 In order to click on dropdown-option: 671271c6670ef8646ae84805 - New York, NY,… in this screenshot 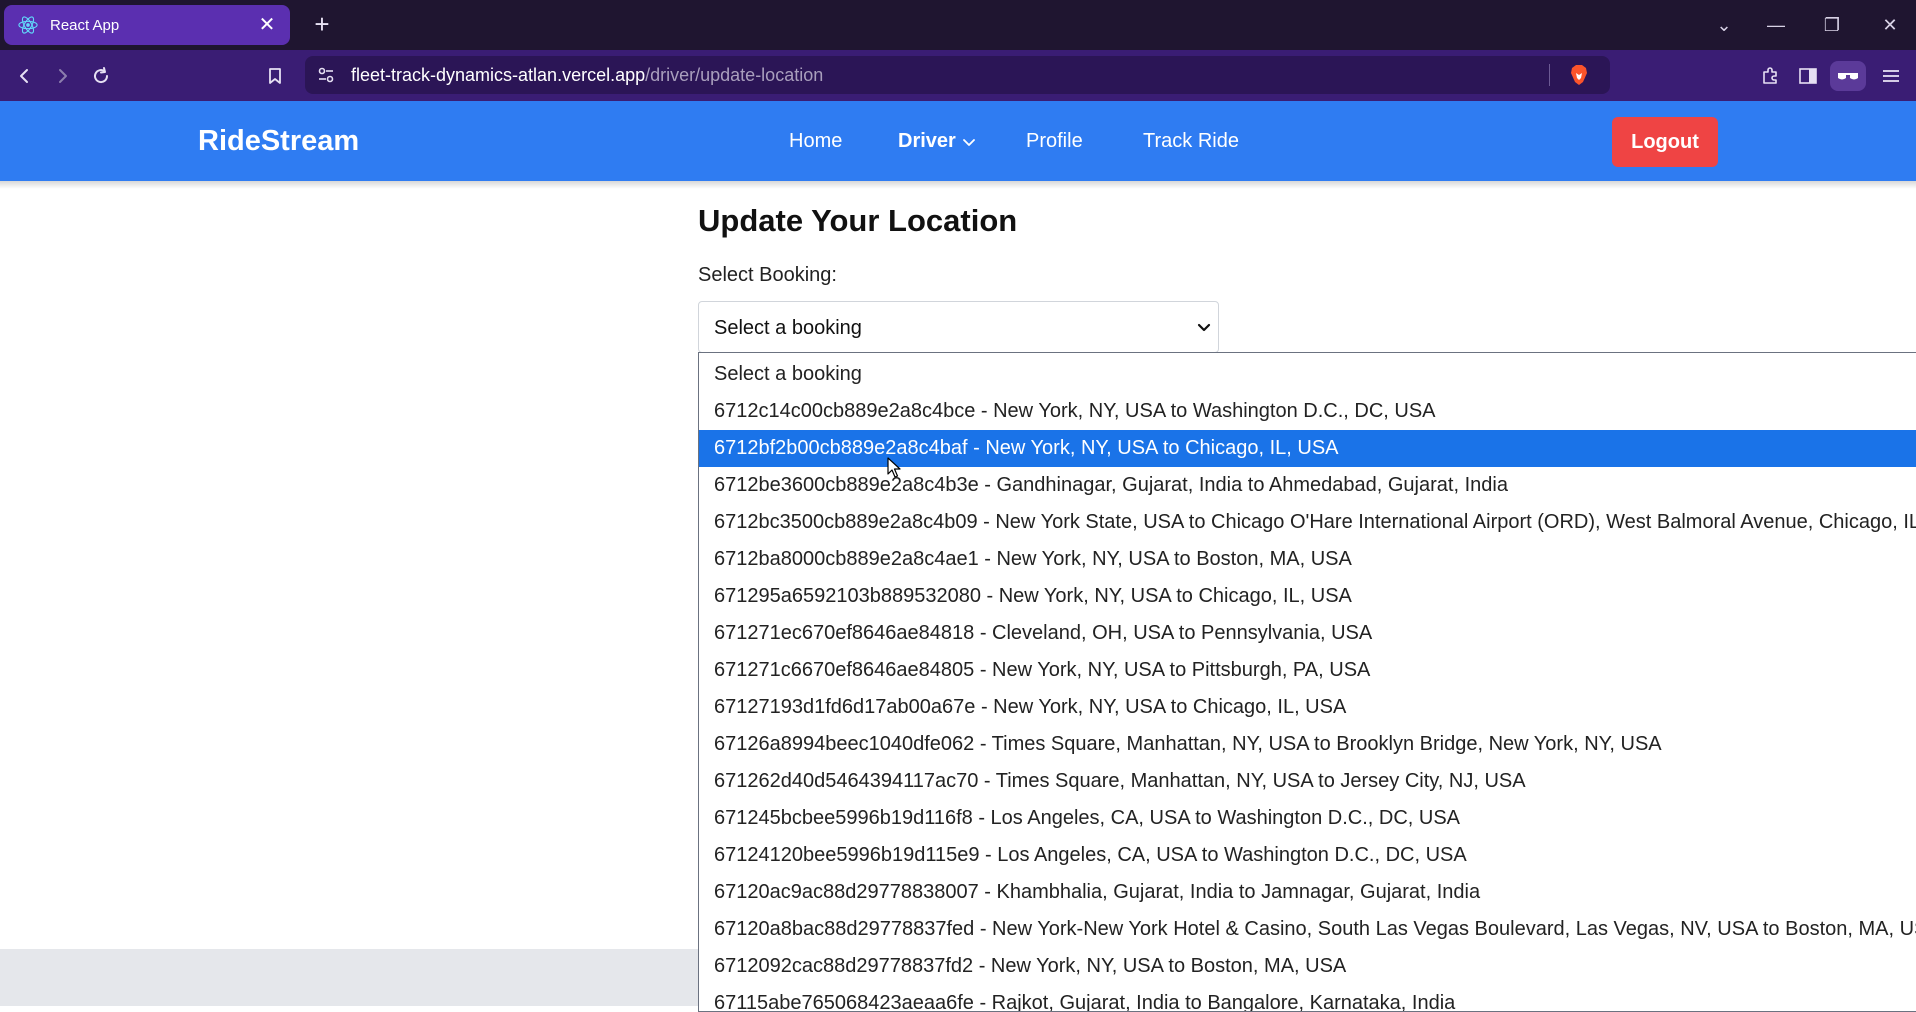, I will do `click(1307, 670)`.